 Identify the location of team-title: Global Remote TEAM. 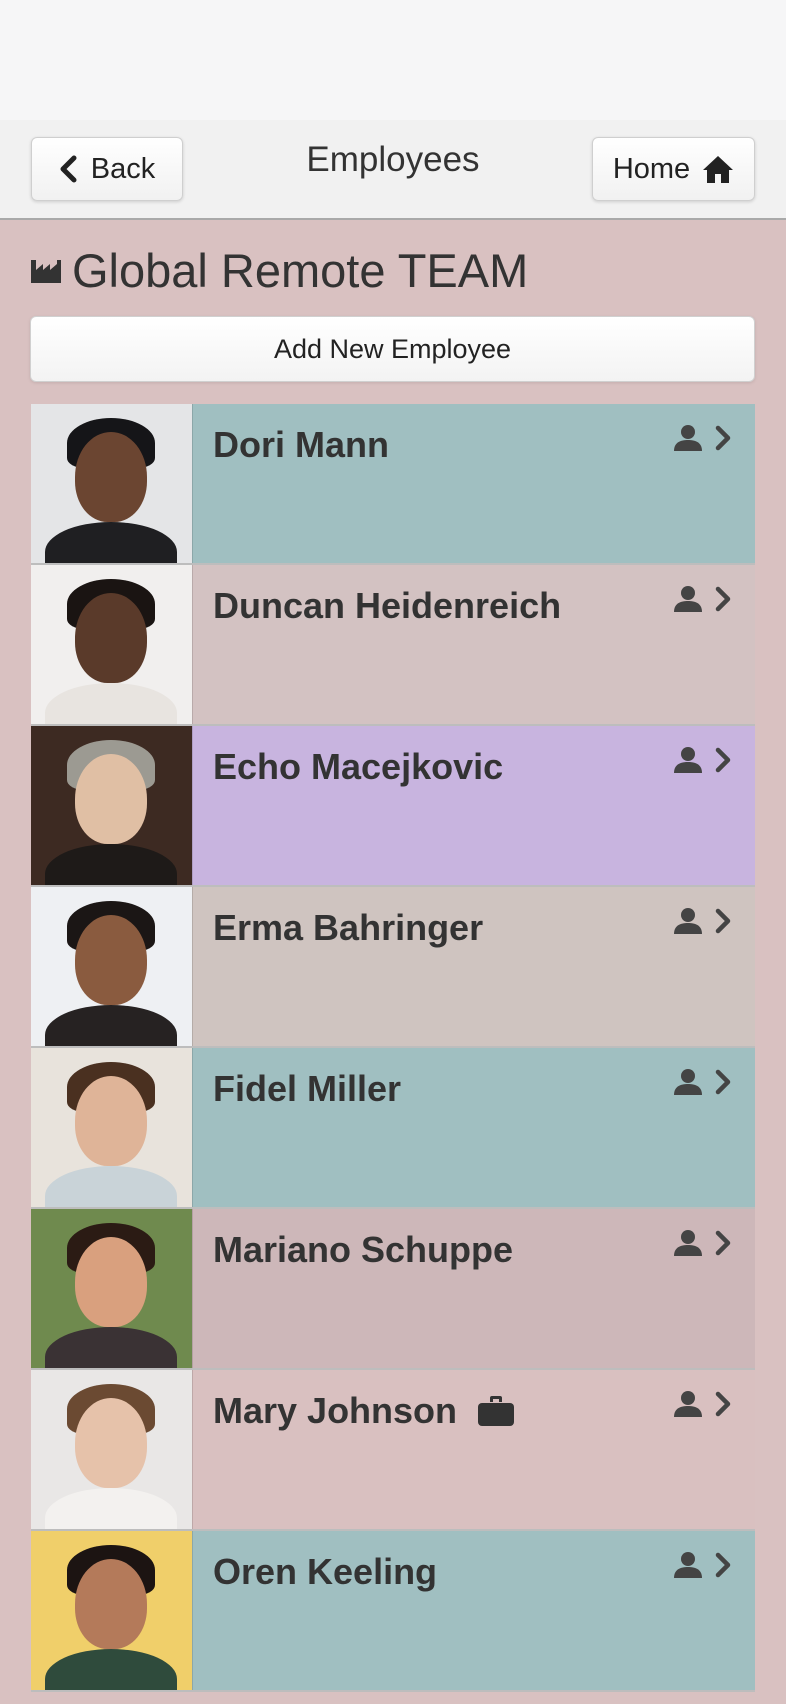
(300, 270).